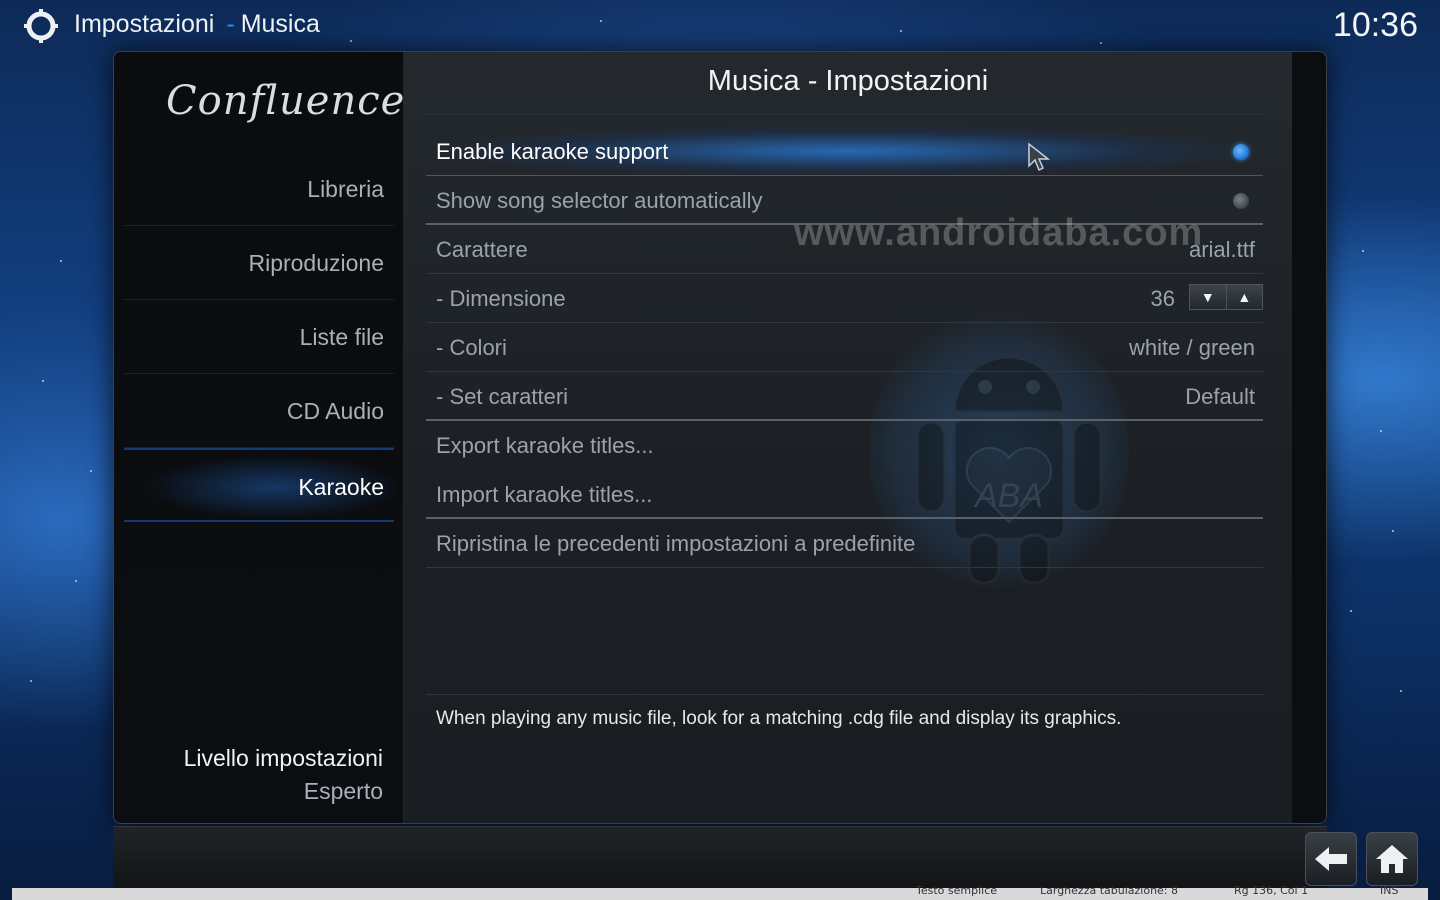 The width and height of the screenshot is (1440, 900). Describe the element at coordinates (1109, 890) in the screenshot. I see `status-tab-width: Larghezza tabulazione: 8` at that location.